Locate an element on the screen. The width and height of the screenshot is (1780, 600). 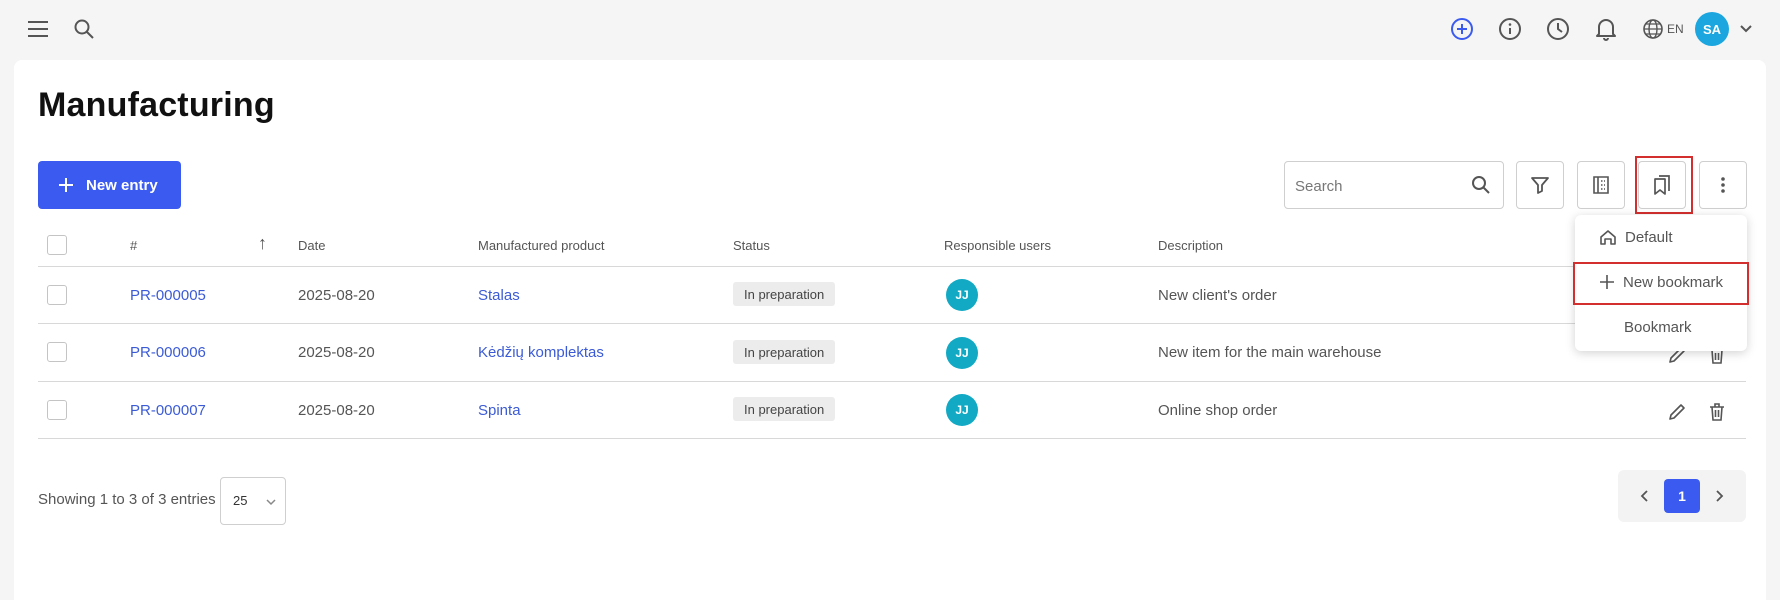
columns-button is located at coordinates (1601, 185).